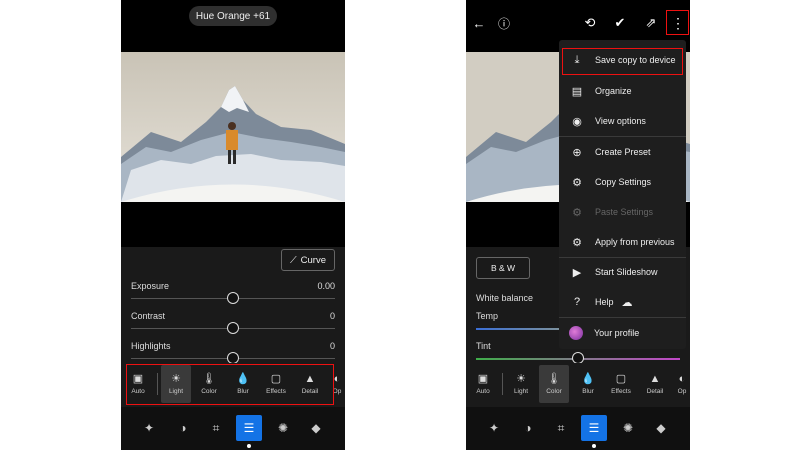 The height and width of the screenshot is (450, 800). Describe the element at coordinates (655, 391) in the screenshot. I see `tool-label: Detail` at that location.